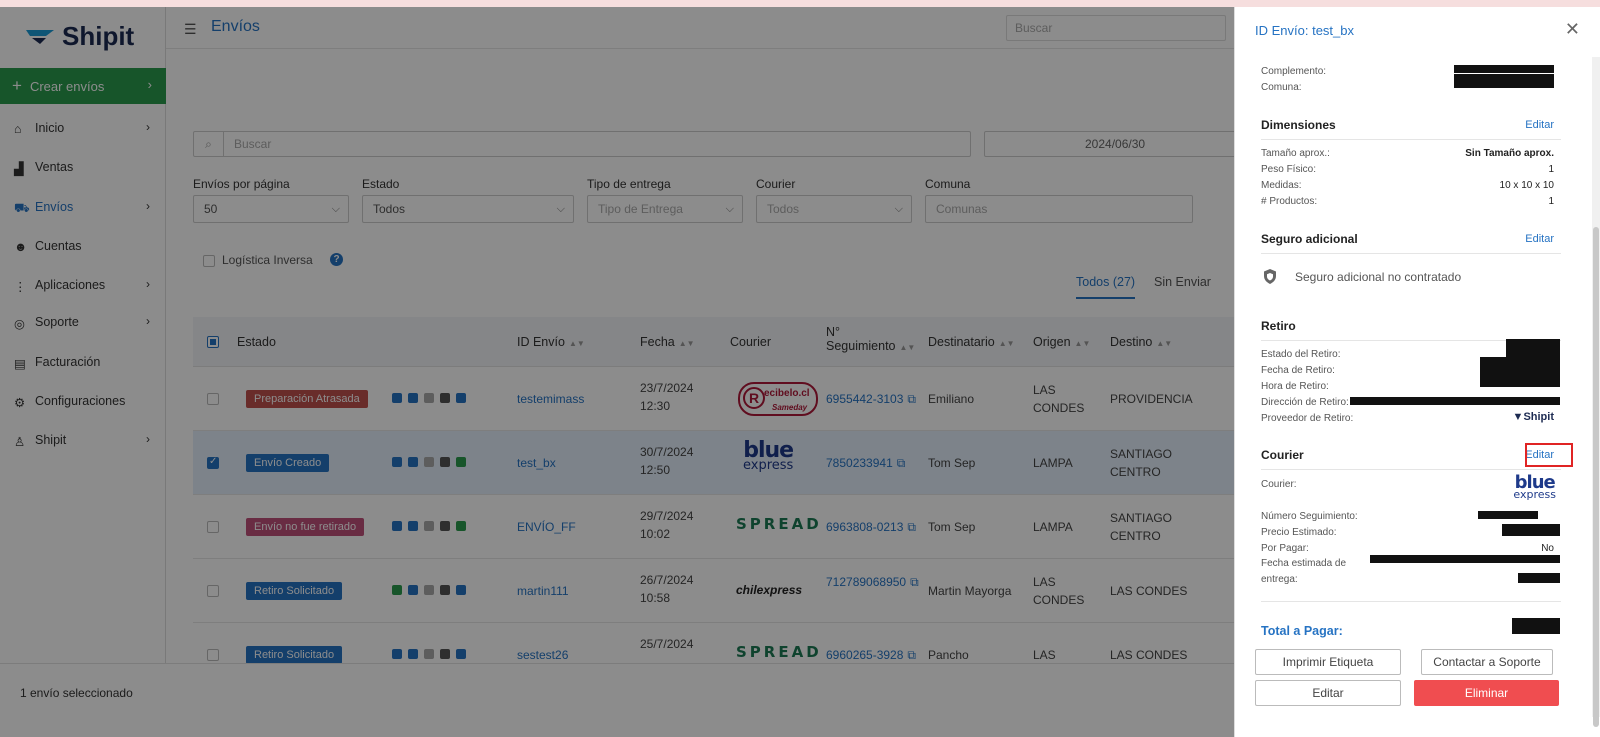 The image size is (1600, 737). Describe the element at coordinates (1328, 693) in the screenshot. I see `edit-button: Editar` at that location.